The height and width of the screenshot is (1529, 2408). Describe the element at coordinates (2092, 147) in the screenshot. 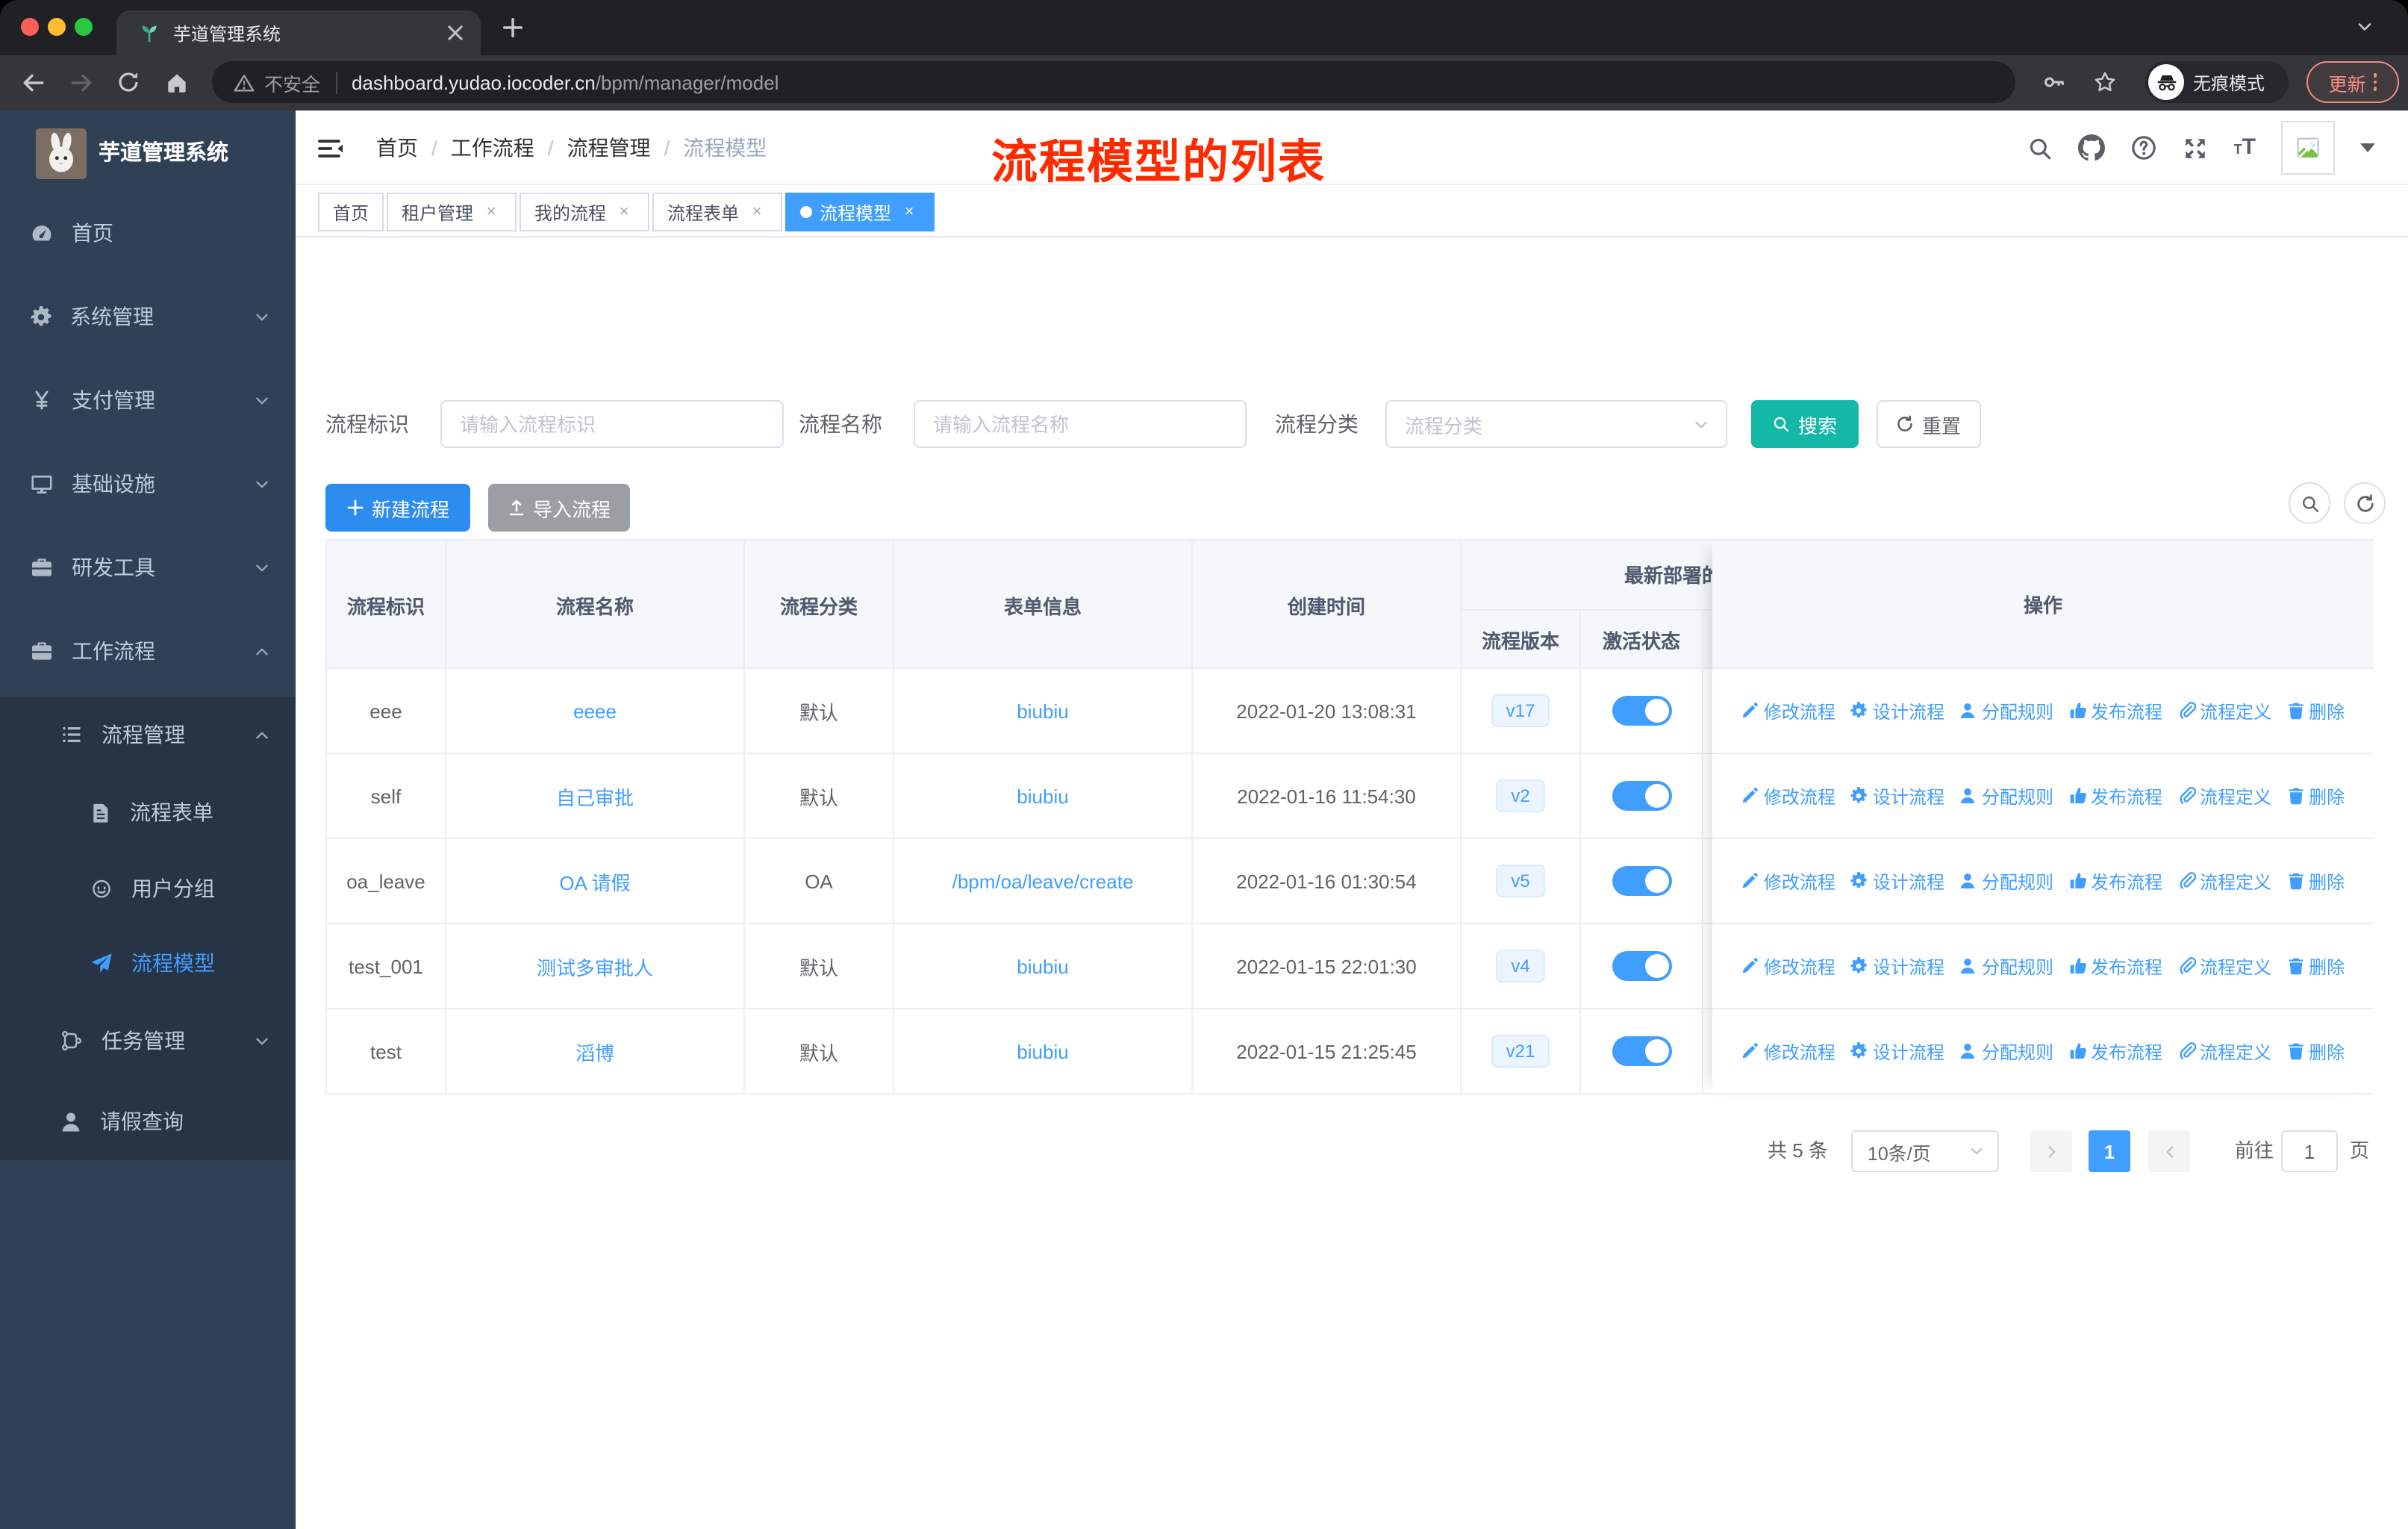

I see `github-icon` at that location.